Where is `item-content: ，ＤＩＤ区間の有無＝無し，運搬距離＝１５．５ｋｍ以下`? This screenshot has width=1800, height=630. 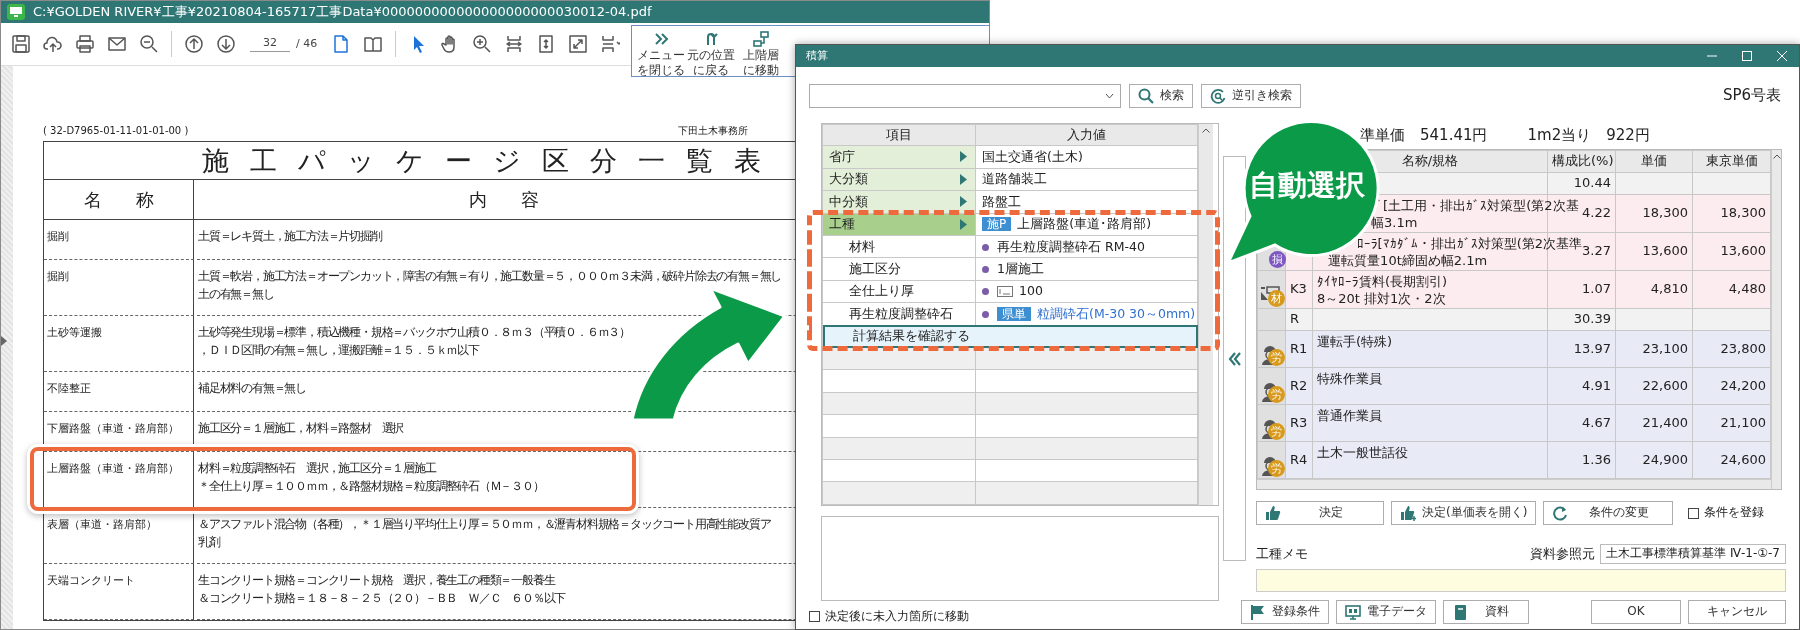 item-content: ，ＤＩＤ区間の有無＝無し，運搬距離＝１５．５ｋｍ以下 is located at coordinates (338, 350).